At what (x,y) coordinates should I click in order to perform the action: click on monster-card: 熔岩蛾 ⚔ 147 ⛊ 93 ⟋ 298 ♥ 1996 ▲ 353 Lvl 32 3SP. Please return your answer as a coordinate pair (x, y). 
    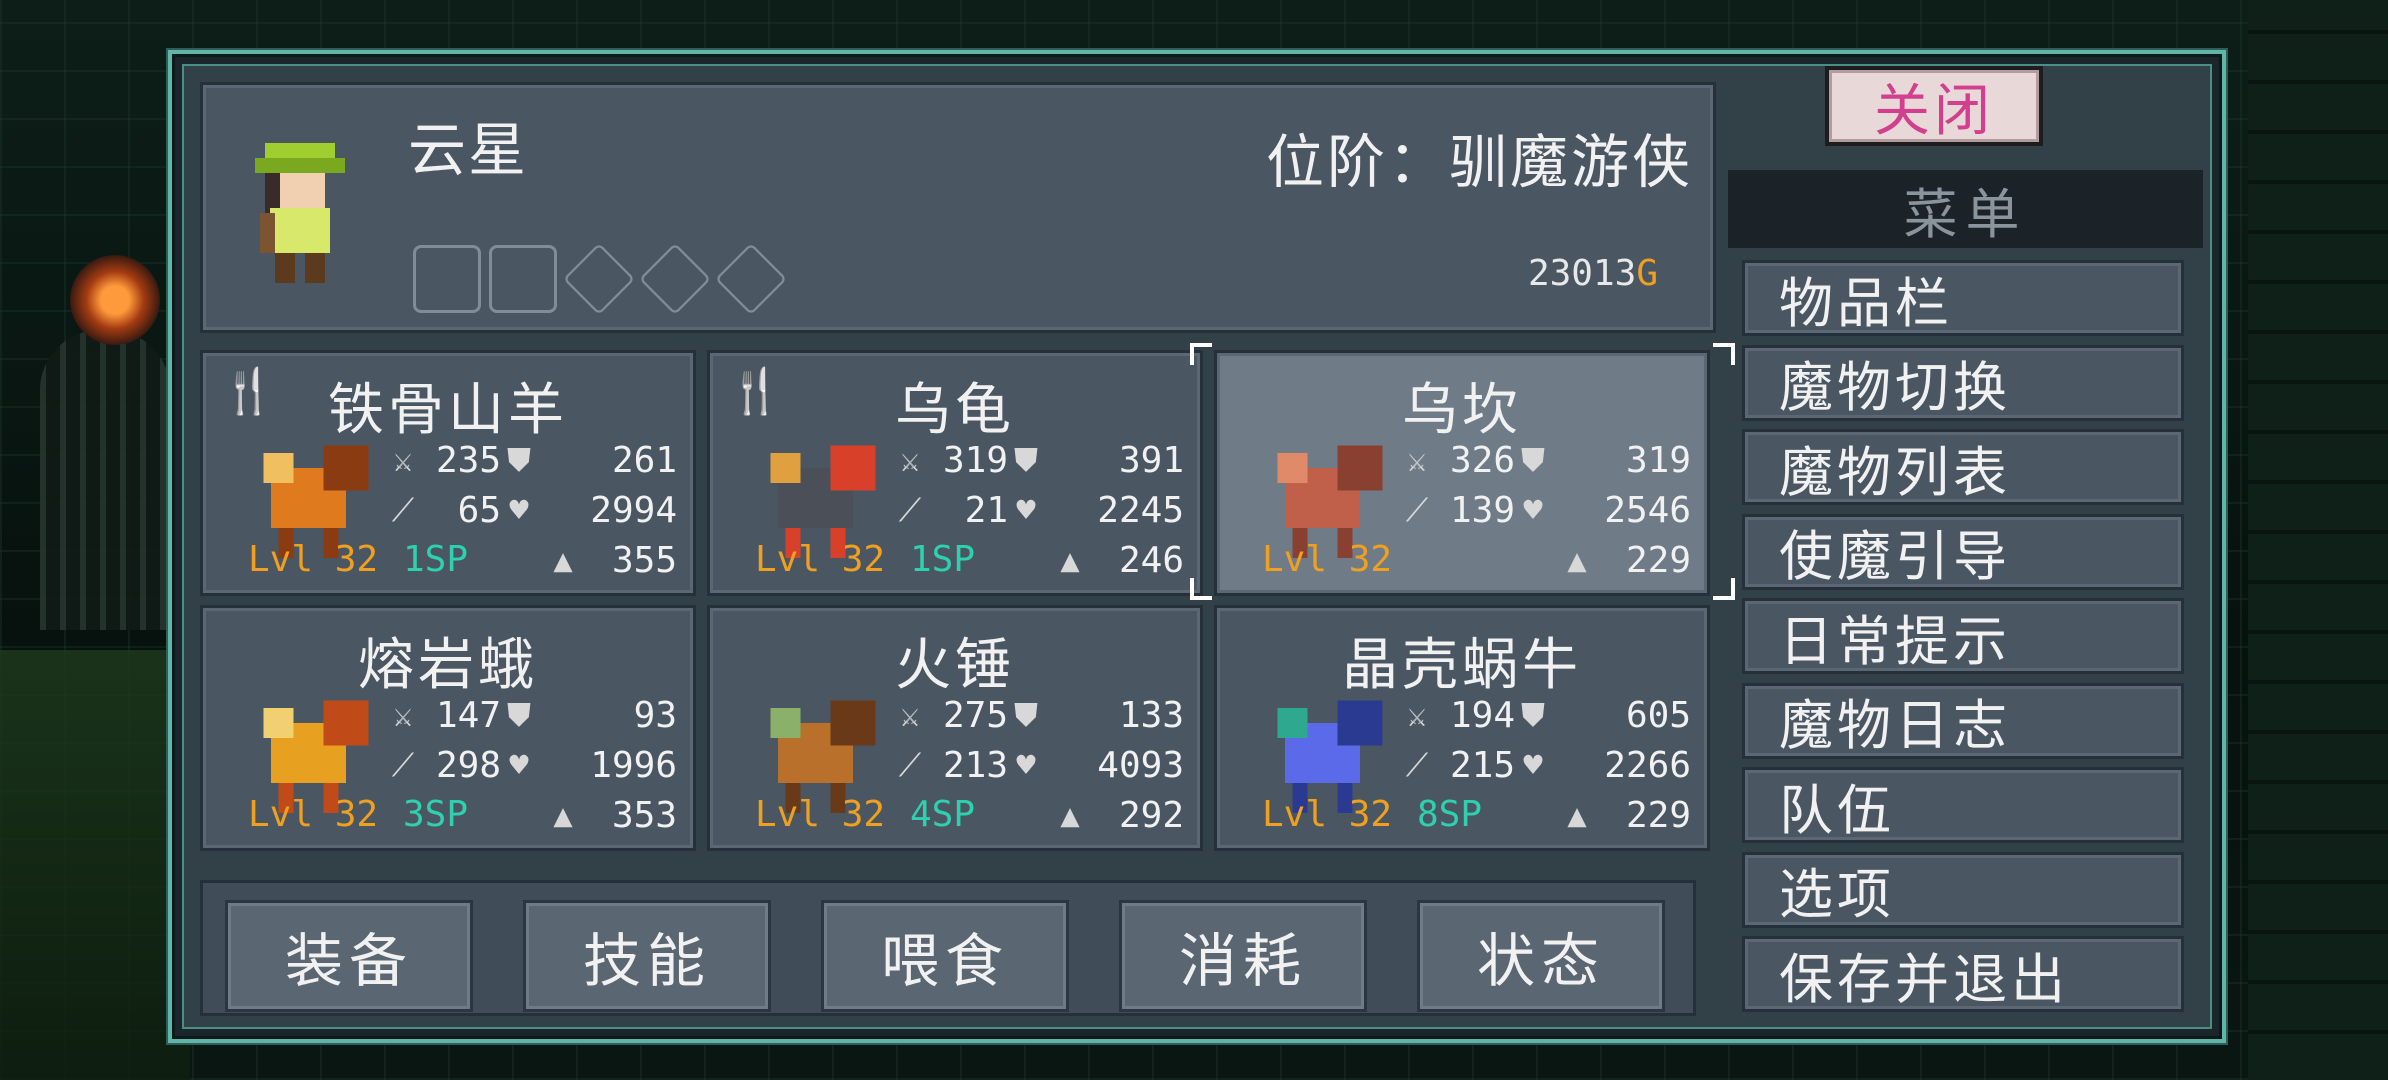
    Looking at the image, I should click on (448, 728).